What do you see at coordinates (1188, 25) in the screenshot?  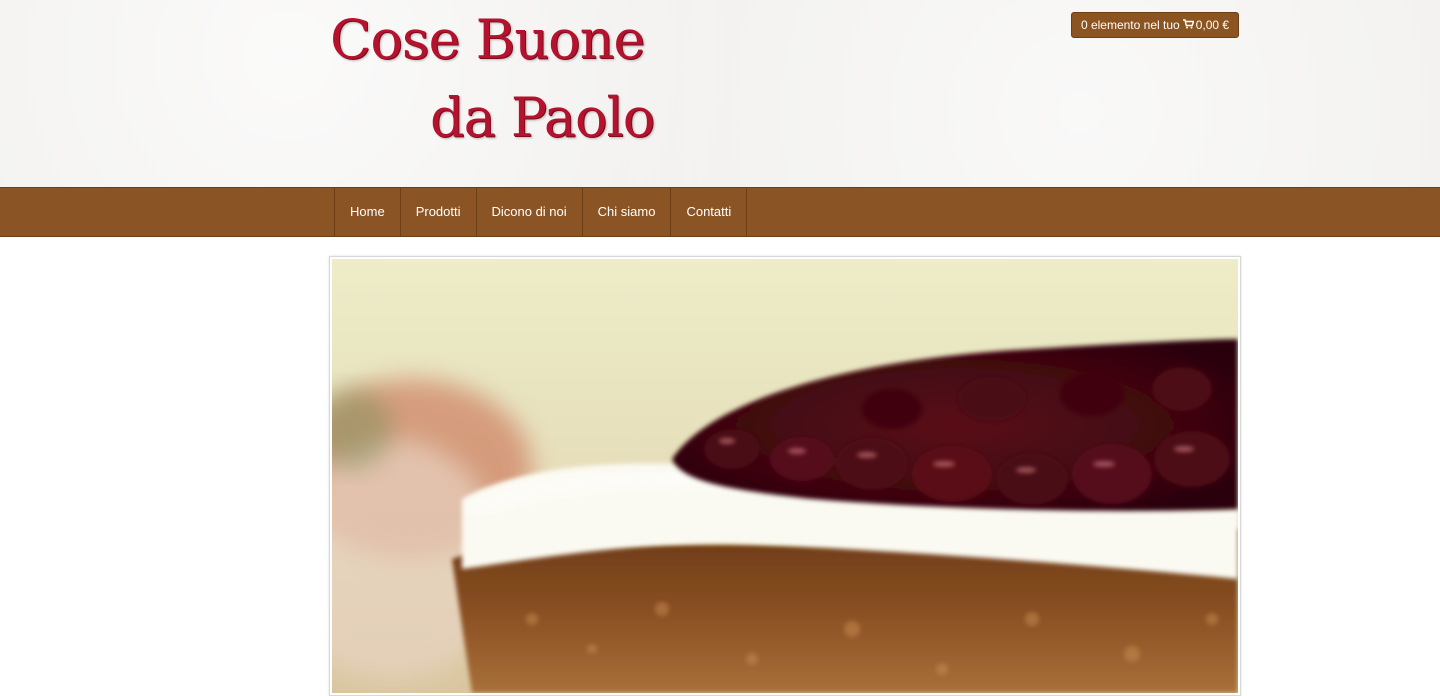 I see `shopping-cart-icon` at bounding box center [1188, 25].